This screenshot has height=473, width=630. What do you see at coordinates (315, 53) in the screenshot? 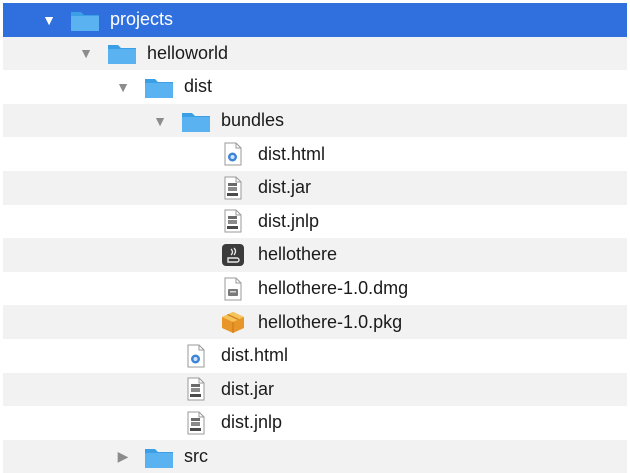
I see `folder-row-helloworld: ▼ helloworld` at bounding box center [315, 53].